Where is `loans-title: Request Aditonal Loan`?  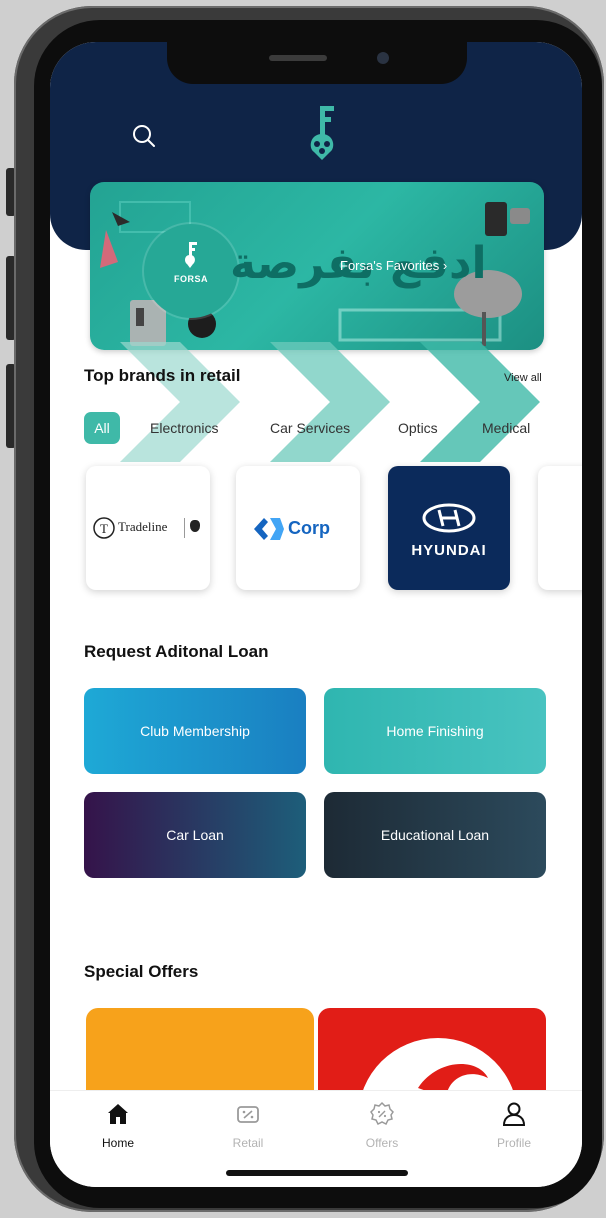 loans-title: Request Aditonal Loan is located at coordinates (176, 651).